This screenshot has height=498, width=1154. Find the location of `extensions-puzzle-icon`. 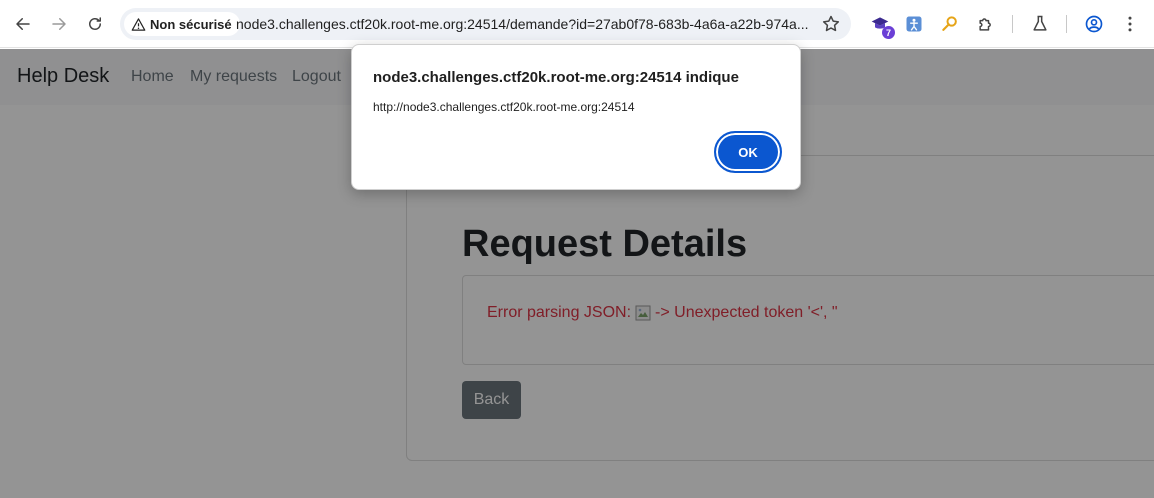

extensions-puzzle-icon is located at coordinates (986, 24).